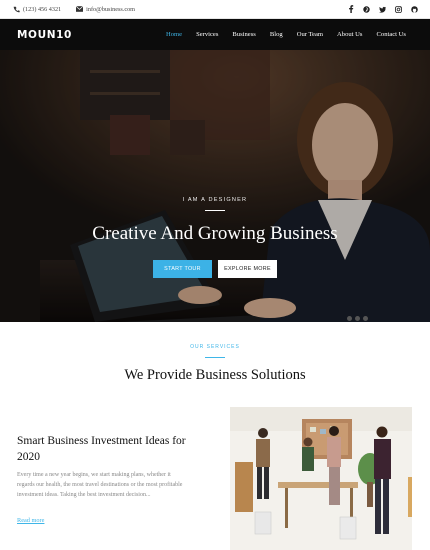 The height and width of the screenshot is (550, 430). I want to click on services-divider, so click(215, 357).